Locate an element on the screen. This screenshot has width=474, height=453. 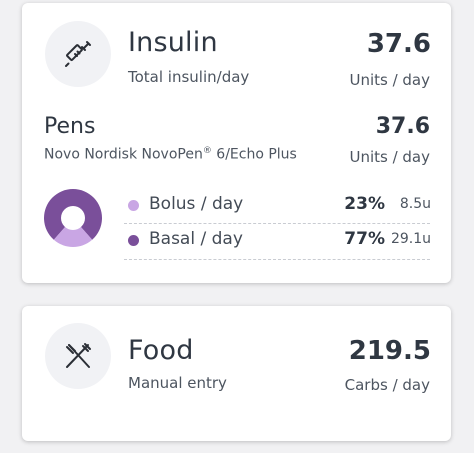
basal-color-dot is located at coordinates (133, 240).